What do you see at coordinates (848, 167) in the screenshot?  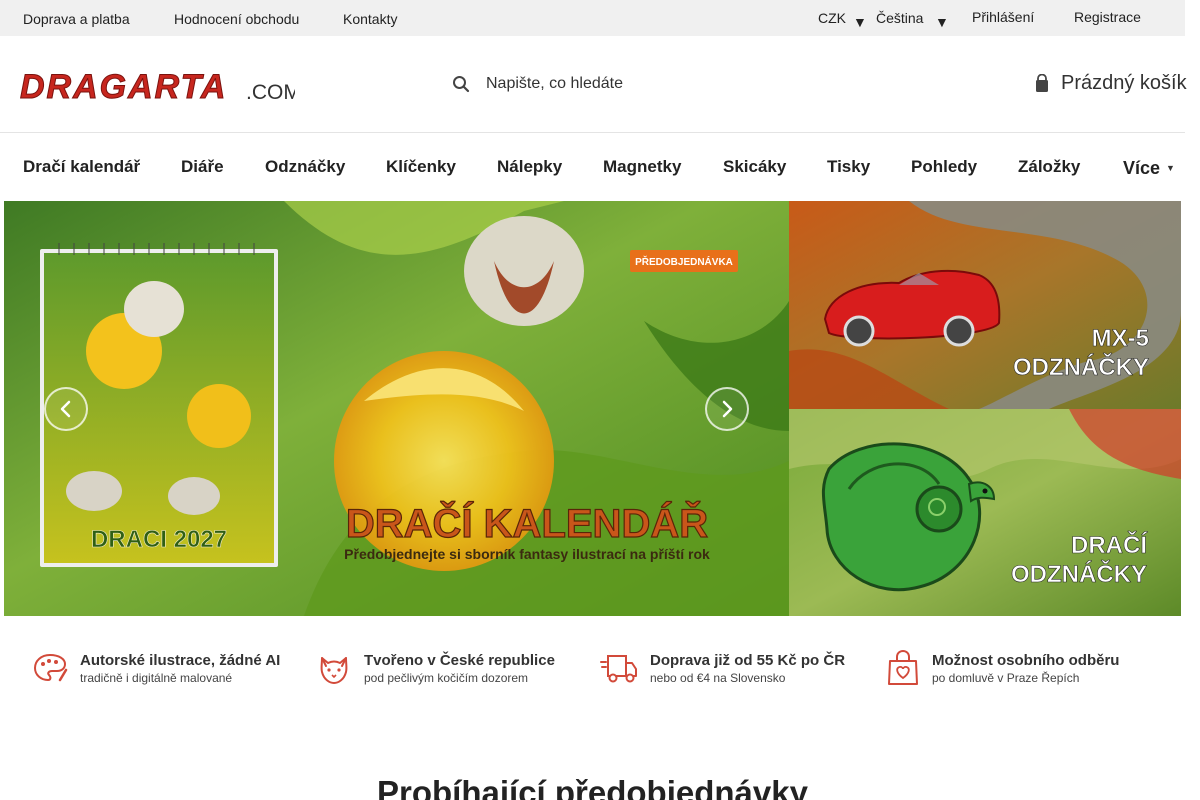 I see `nav-item-prints: Tisky` at bounding box center [848, 167].